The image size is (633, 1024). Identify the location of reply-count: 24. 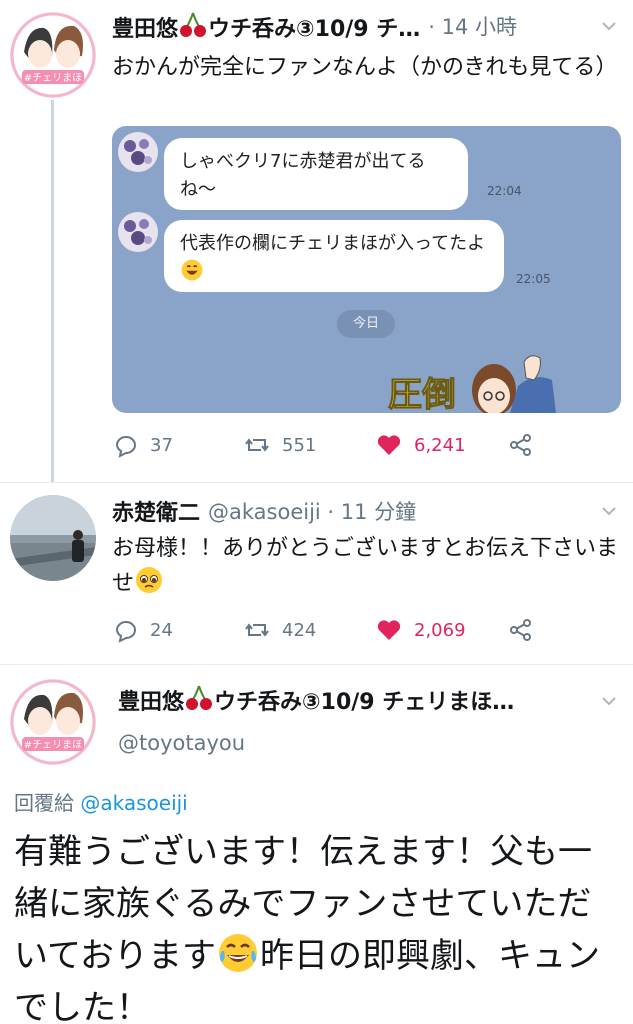
(161, 630).